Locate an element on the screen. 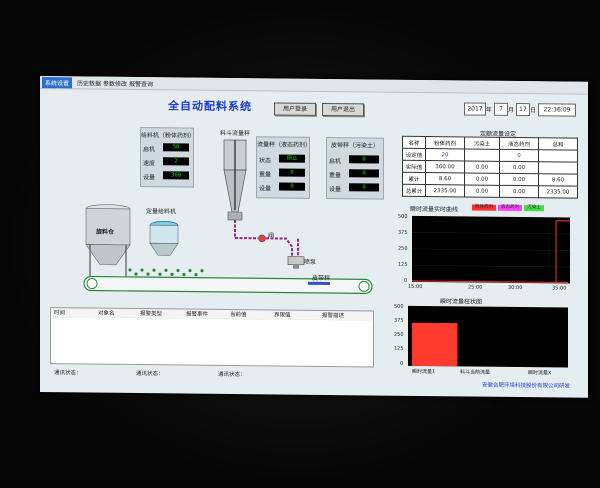  alarm-col-object: 对象名 is located at coordinates (106, 313).